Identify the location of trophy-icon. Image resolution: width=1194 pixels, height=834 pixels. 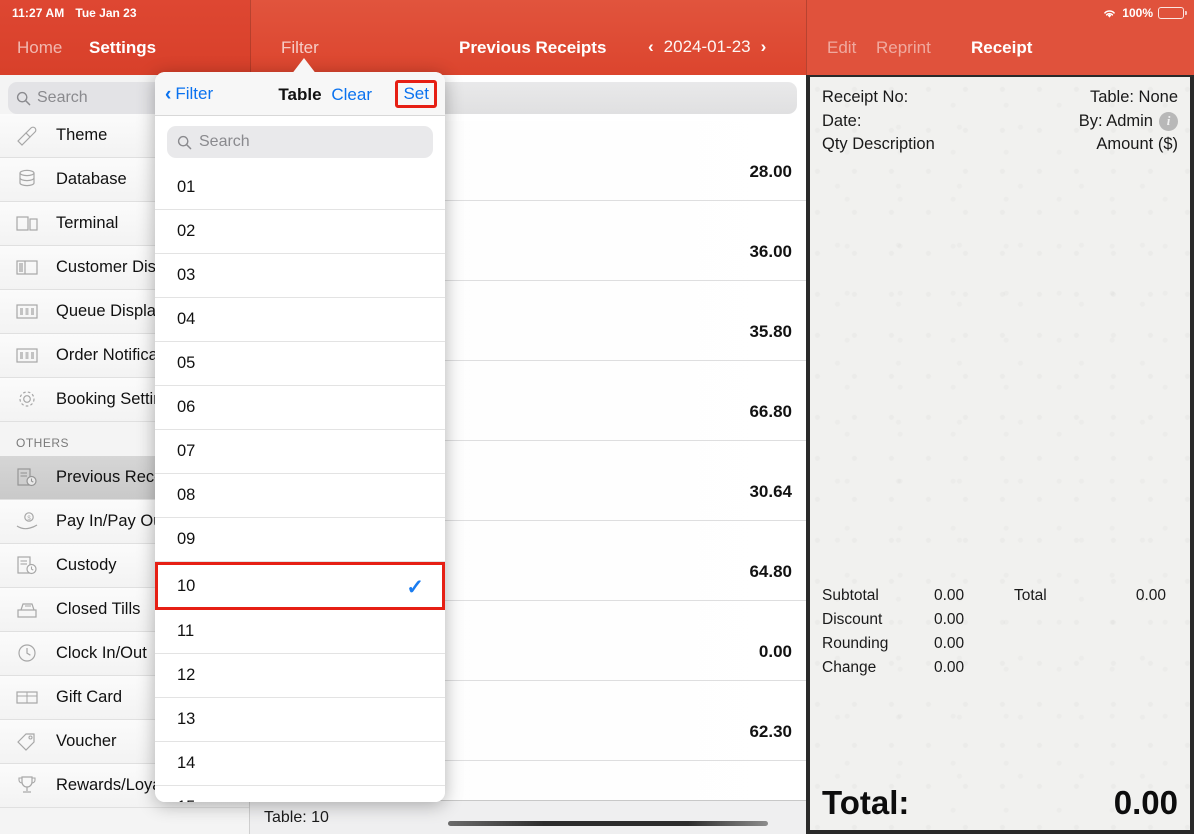
(28, 786).